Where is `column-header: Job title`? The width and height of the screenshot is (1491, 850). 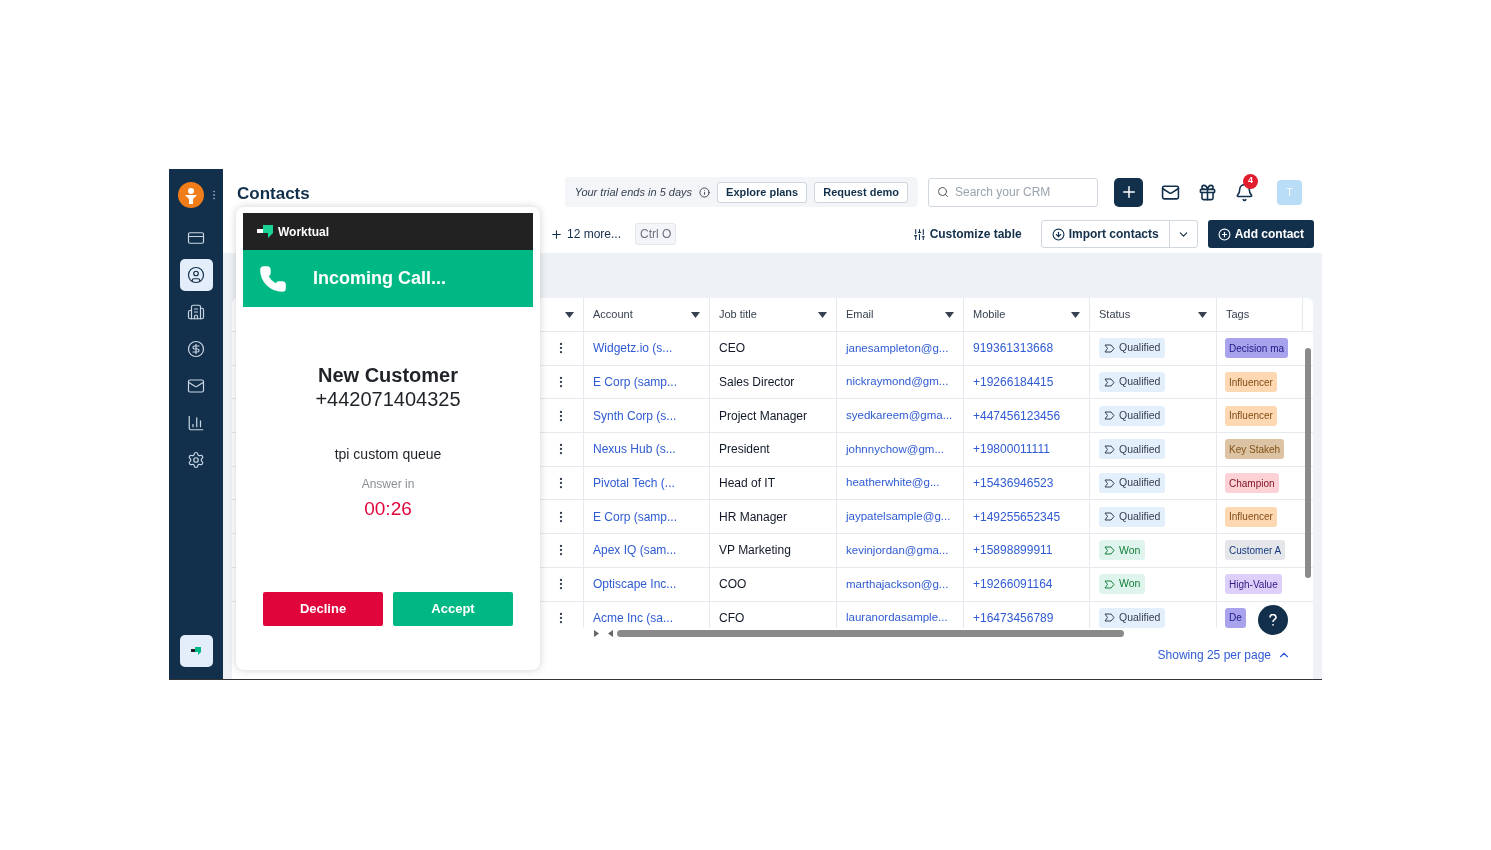
column-header: Job title is located at coordinates (773, 314).